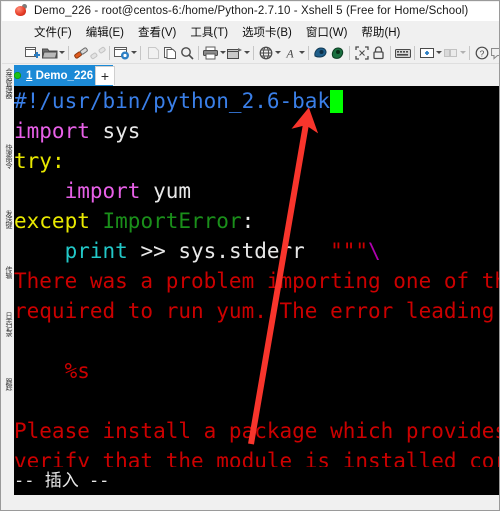 This screenshot has width=500, height=511. I want to click on terminal-span: try, so click(33, 161).